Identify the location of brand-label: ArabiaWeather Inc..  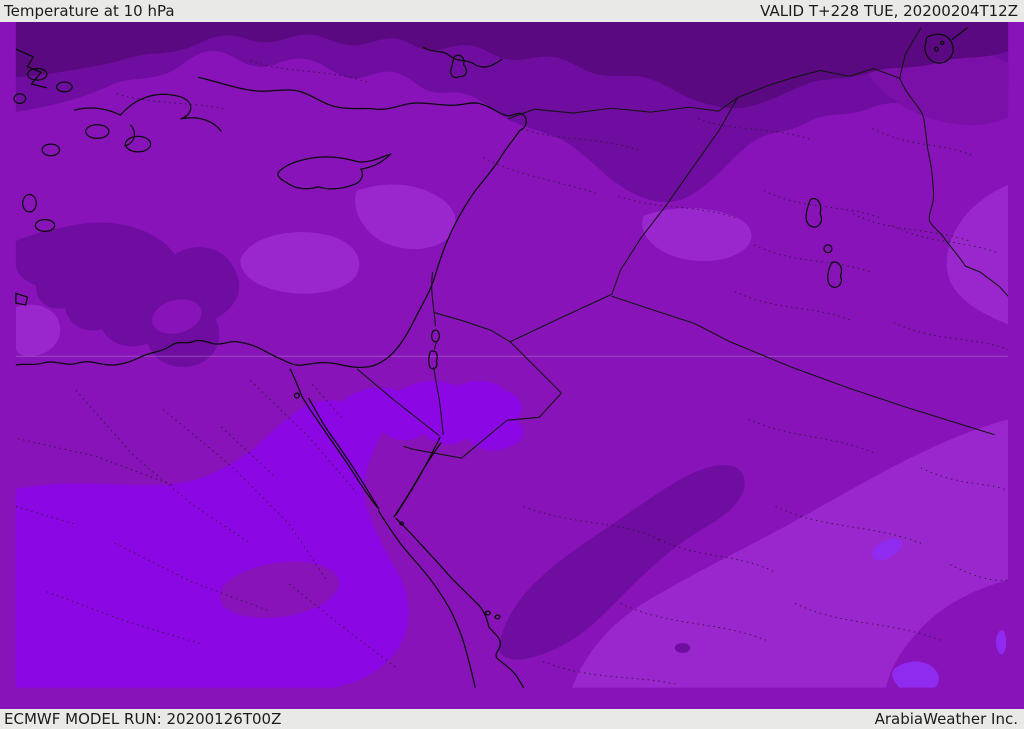
(946, 719).